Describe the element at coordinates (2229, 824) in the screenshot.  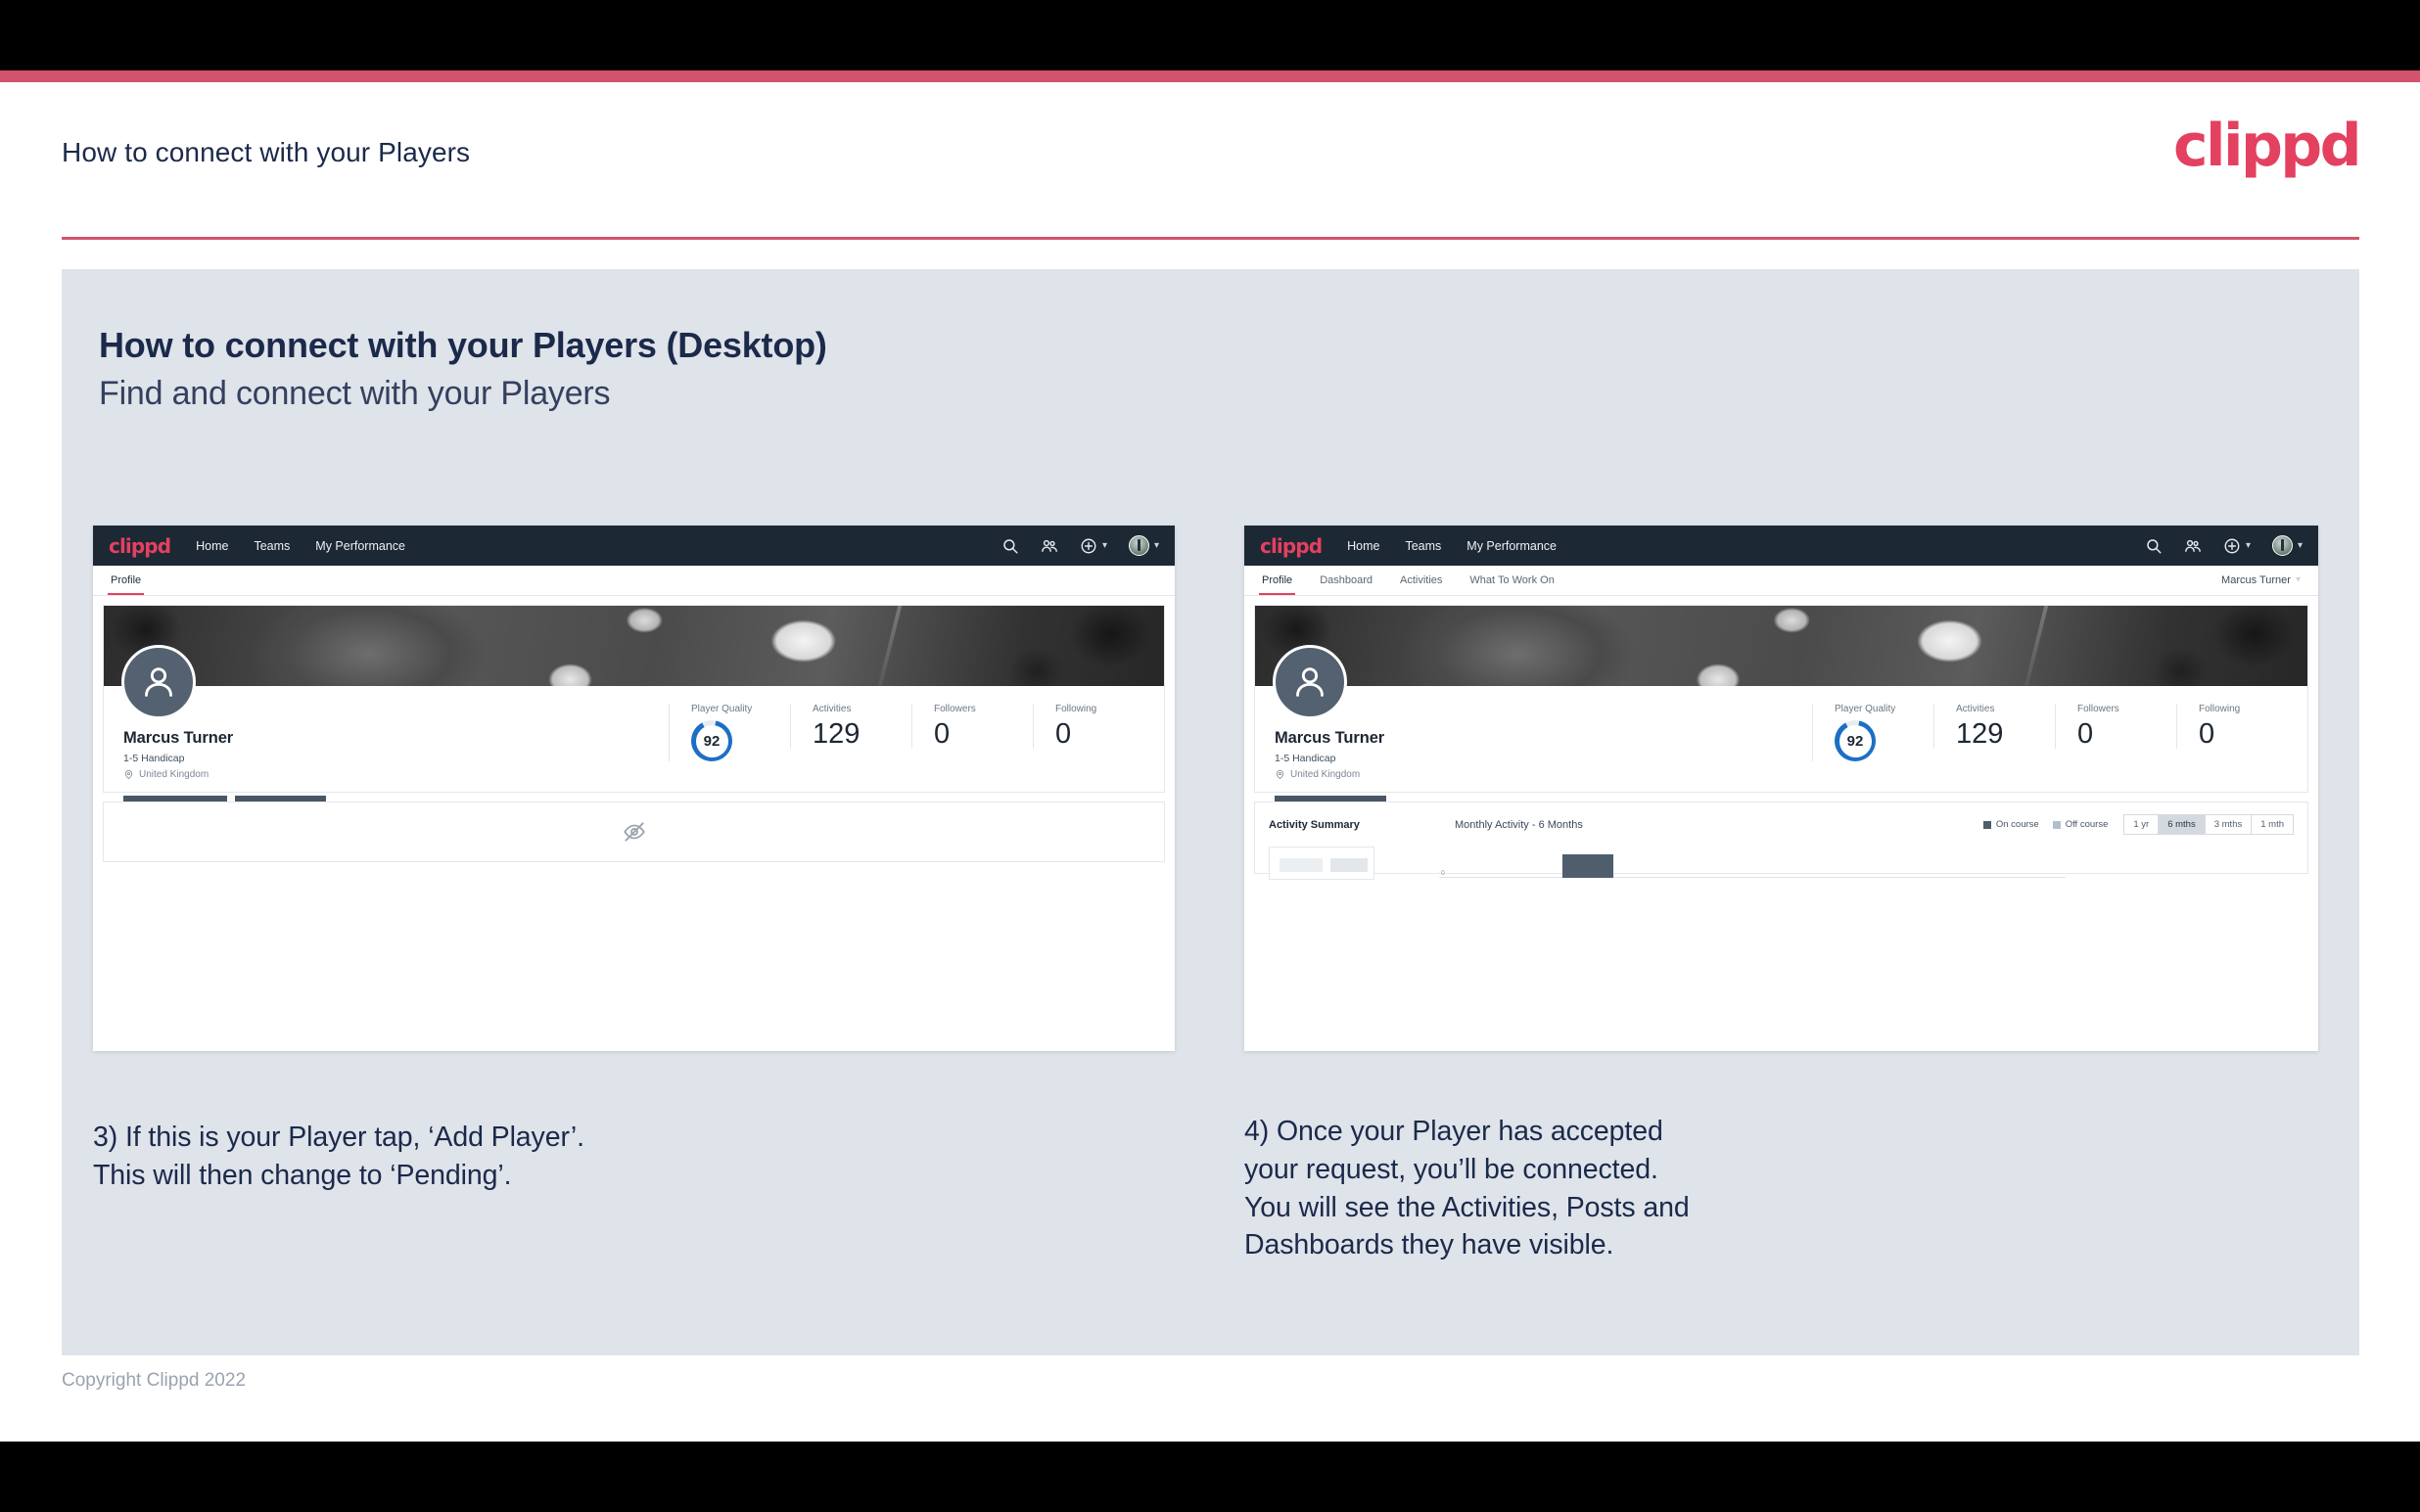
I see `range-3mths: 3 mths` at that location.